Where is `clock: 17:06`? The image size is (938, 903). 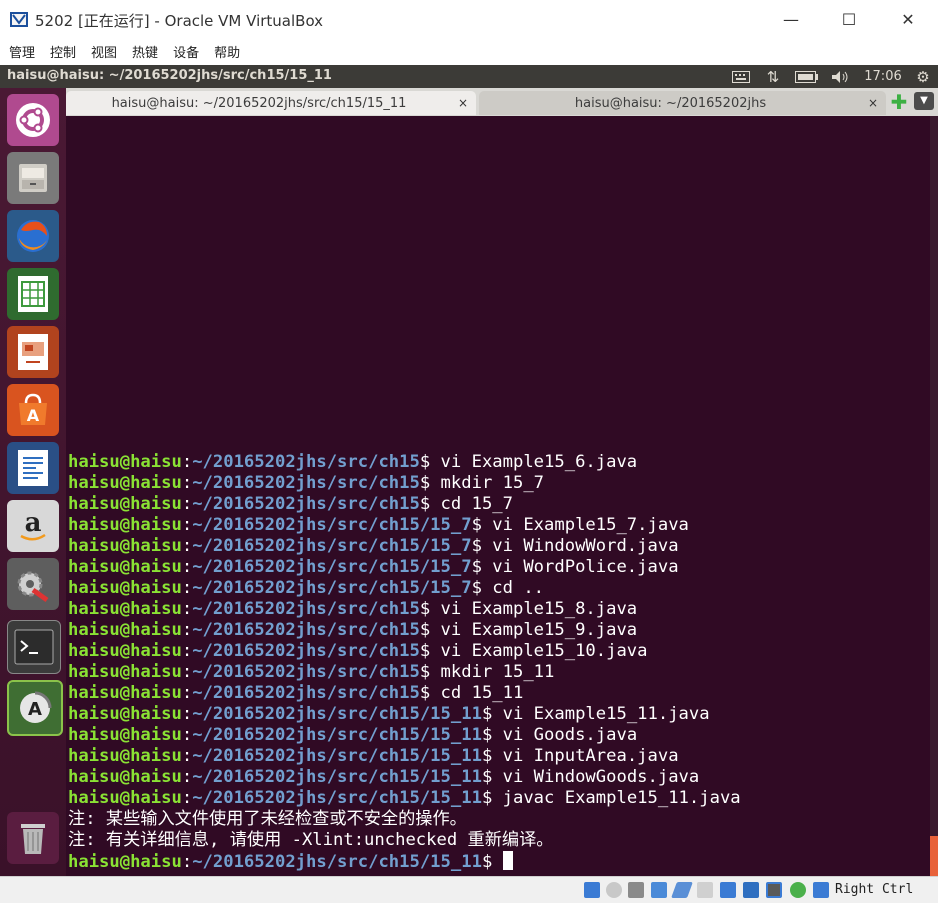 clock: 17:06 is located at coordinates (883, 76).